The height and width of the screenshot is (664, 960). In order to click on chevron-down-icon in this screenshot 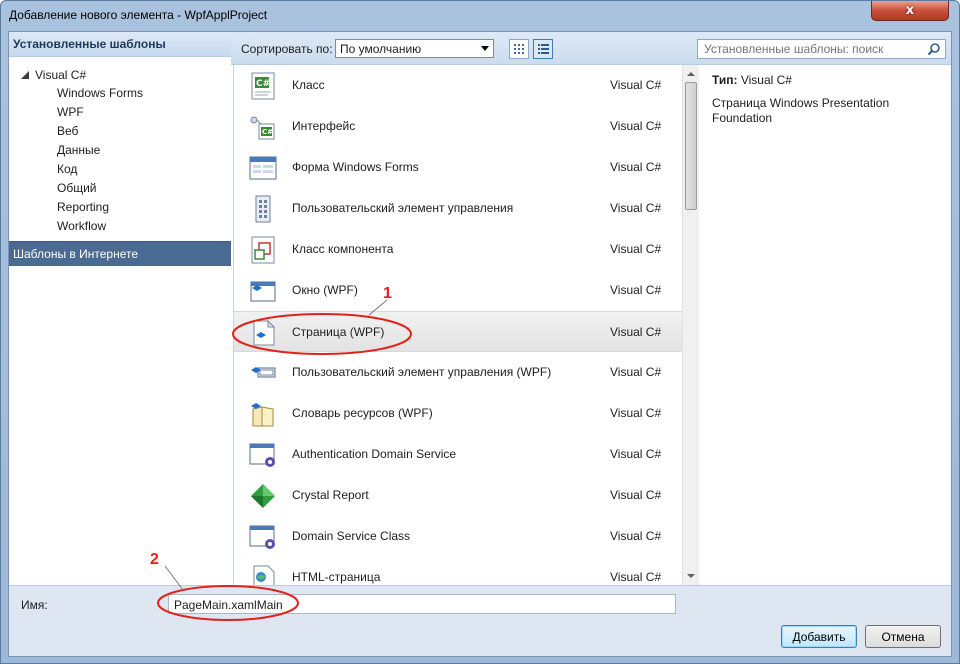, I will do `click(485, 48)`.